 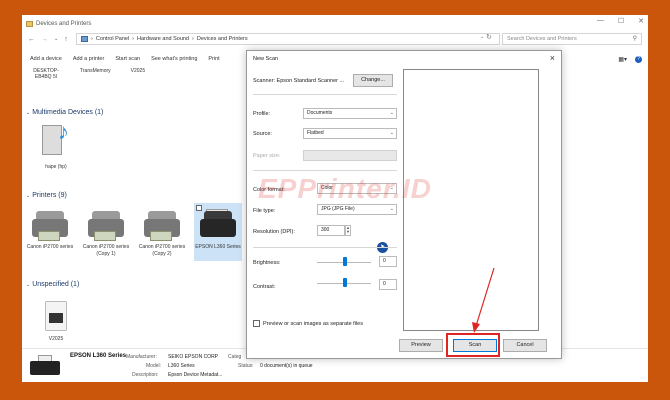 What do you see at coordinates (56, 316) in the screenshot?
I see `external-device-icon` at bounding box center [56, 316].